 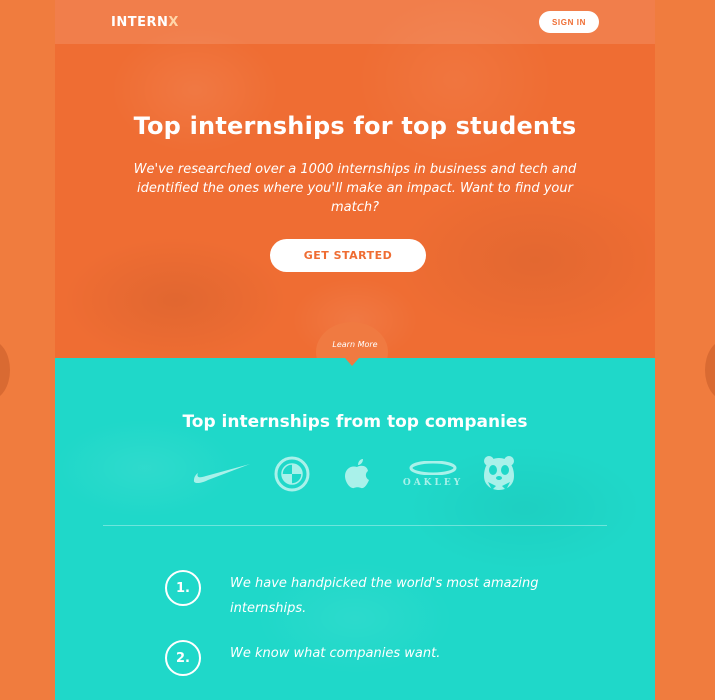 What do you see at coordinates (355, 525) in the screenshot?
I see `section-divider` at bounding box center [355, 525].